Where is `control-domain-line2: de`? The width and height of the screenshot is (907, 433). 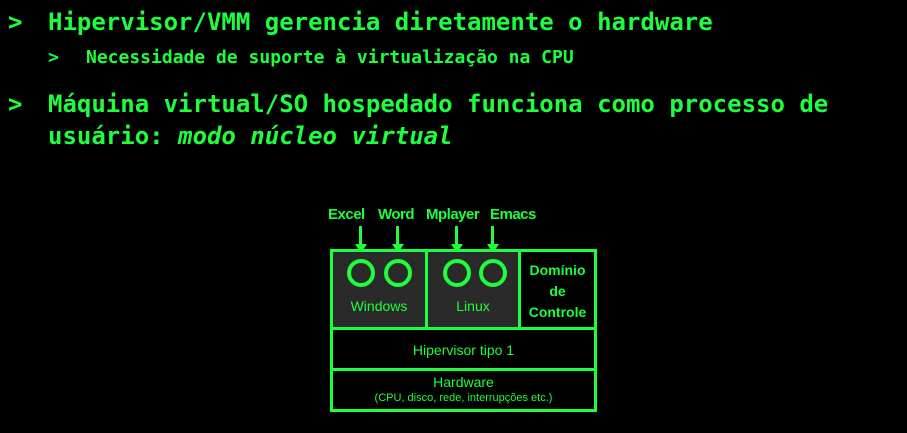 control-domain-line2: de is located at coordinates (557, 291).